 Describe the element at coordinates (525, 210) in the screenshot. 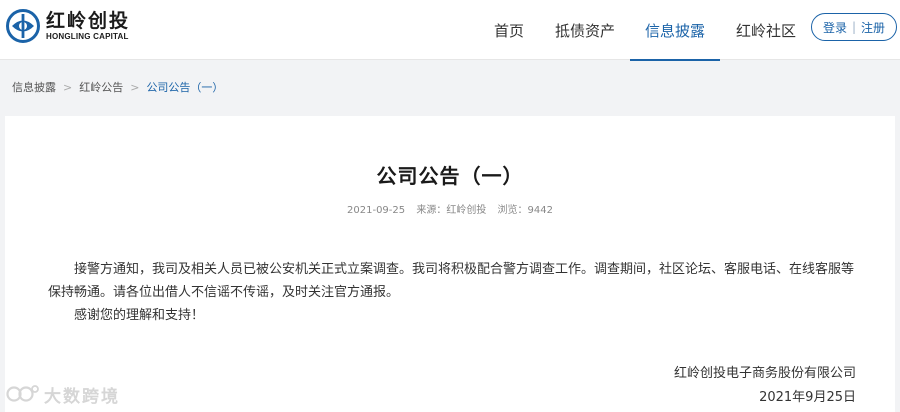

I see `article-views: 浏览：9442` at that location.